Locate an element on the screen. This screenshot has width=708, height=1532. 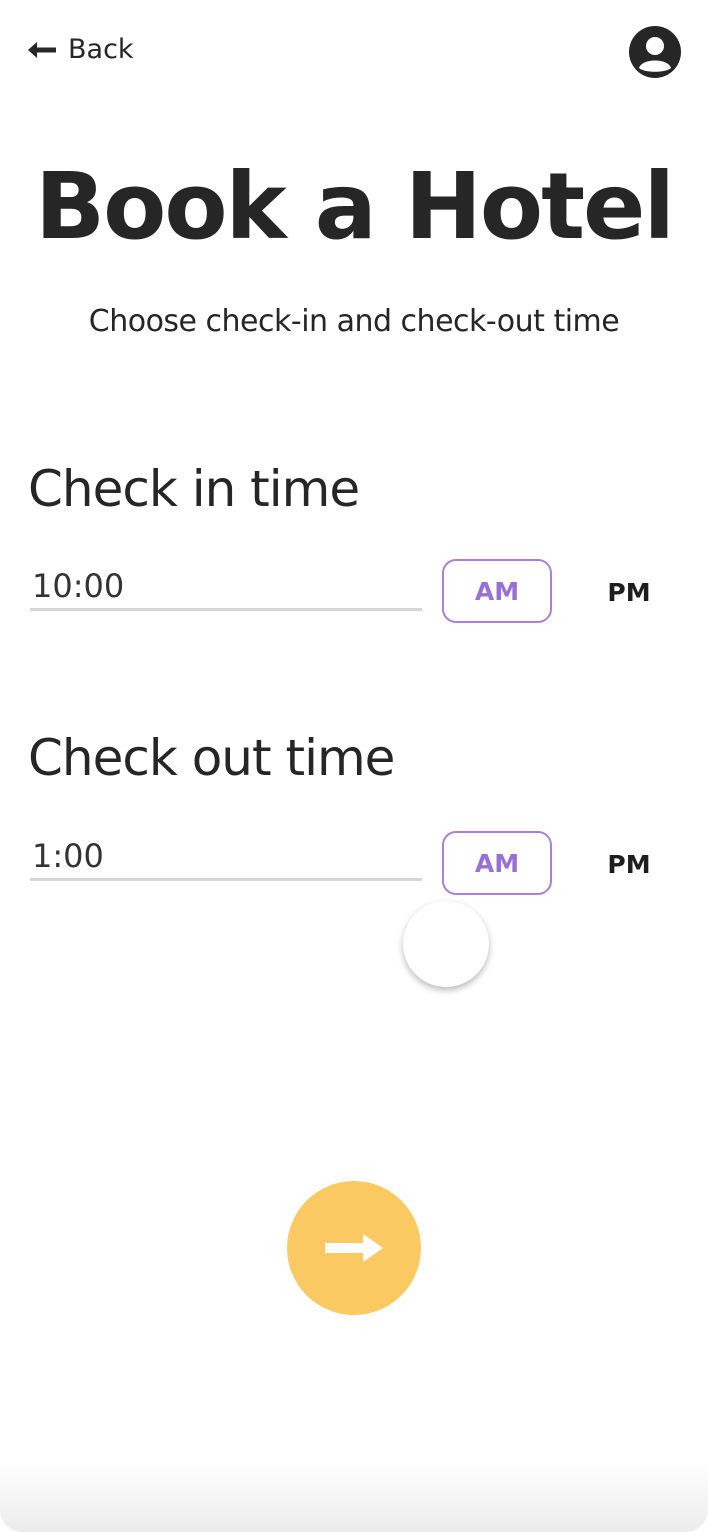
page-subtitle: Choose check-in and check-out time is located at coordinates (354, 321).